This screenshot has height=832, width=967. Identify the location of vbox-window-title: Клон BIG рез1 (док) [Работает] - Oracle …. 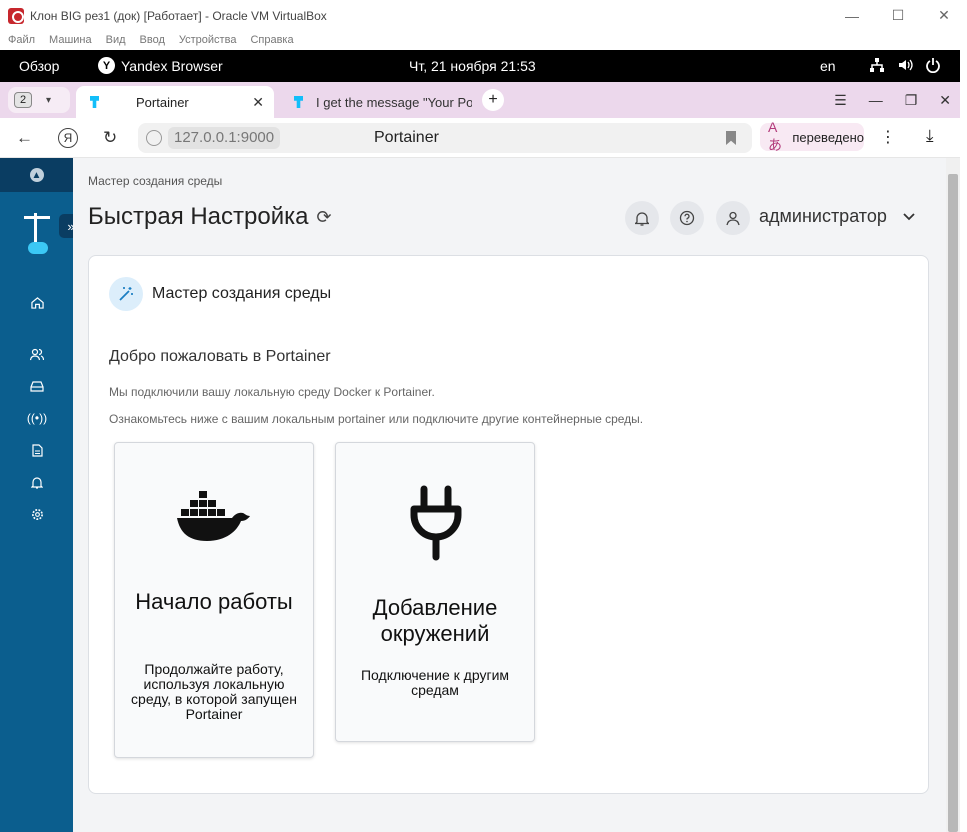
(178, 15).